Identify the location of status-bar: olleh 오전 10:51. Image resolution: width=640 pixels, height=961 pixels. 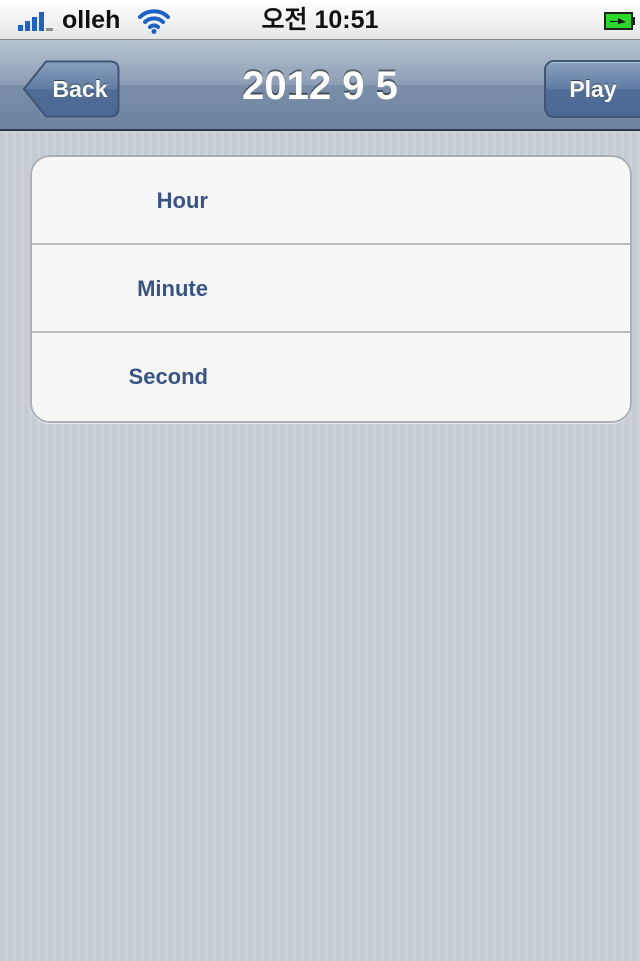
(320, 20).